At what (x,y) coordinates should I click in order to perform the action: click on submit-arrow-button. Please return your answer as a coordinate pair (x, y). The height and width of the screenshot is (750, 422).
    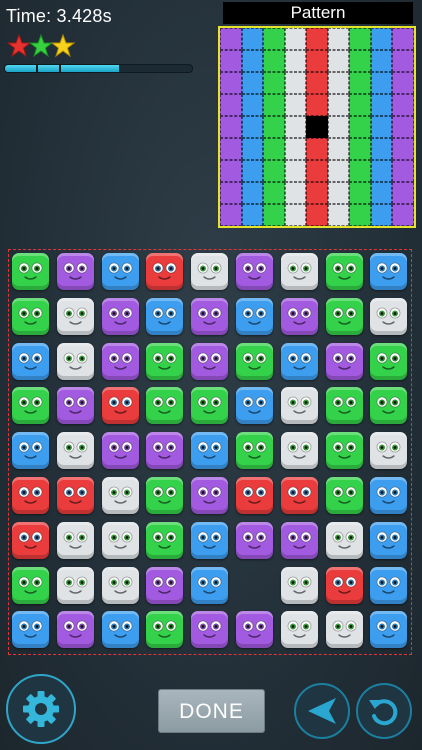
    Looking at the image, I should click on (322, 711).